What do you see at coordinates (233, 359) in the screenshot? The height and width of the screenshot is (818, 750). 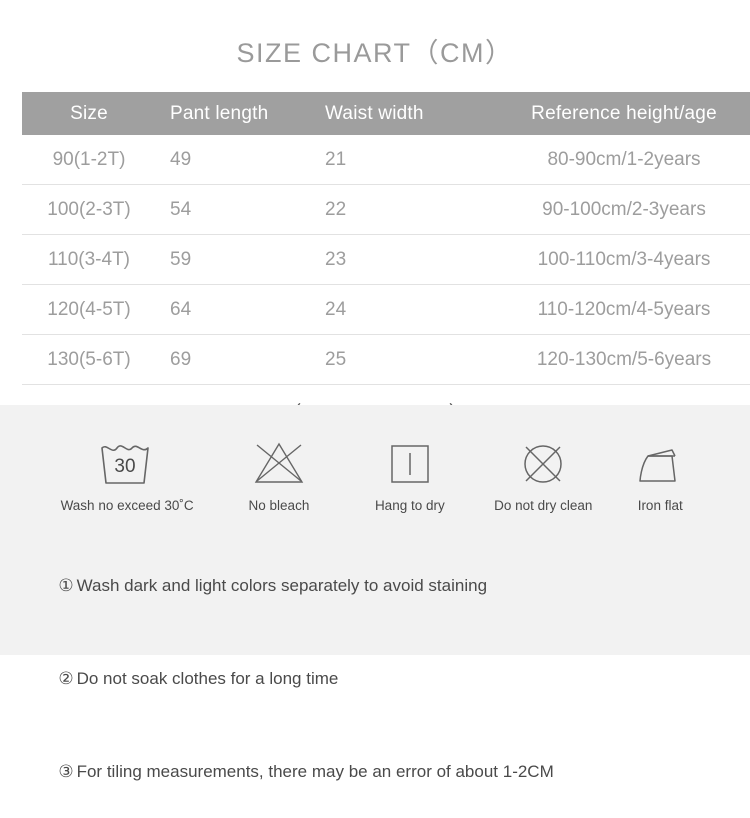 I see `cell-pant-length: 69` at bounding box center [233, 359].